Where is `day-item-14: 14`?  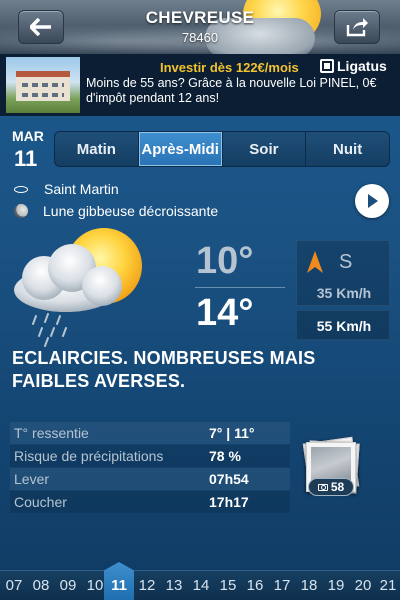 day-item-14: 14 is located at coordinates (201, 585).